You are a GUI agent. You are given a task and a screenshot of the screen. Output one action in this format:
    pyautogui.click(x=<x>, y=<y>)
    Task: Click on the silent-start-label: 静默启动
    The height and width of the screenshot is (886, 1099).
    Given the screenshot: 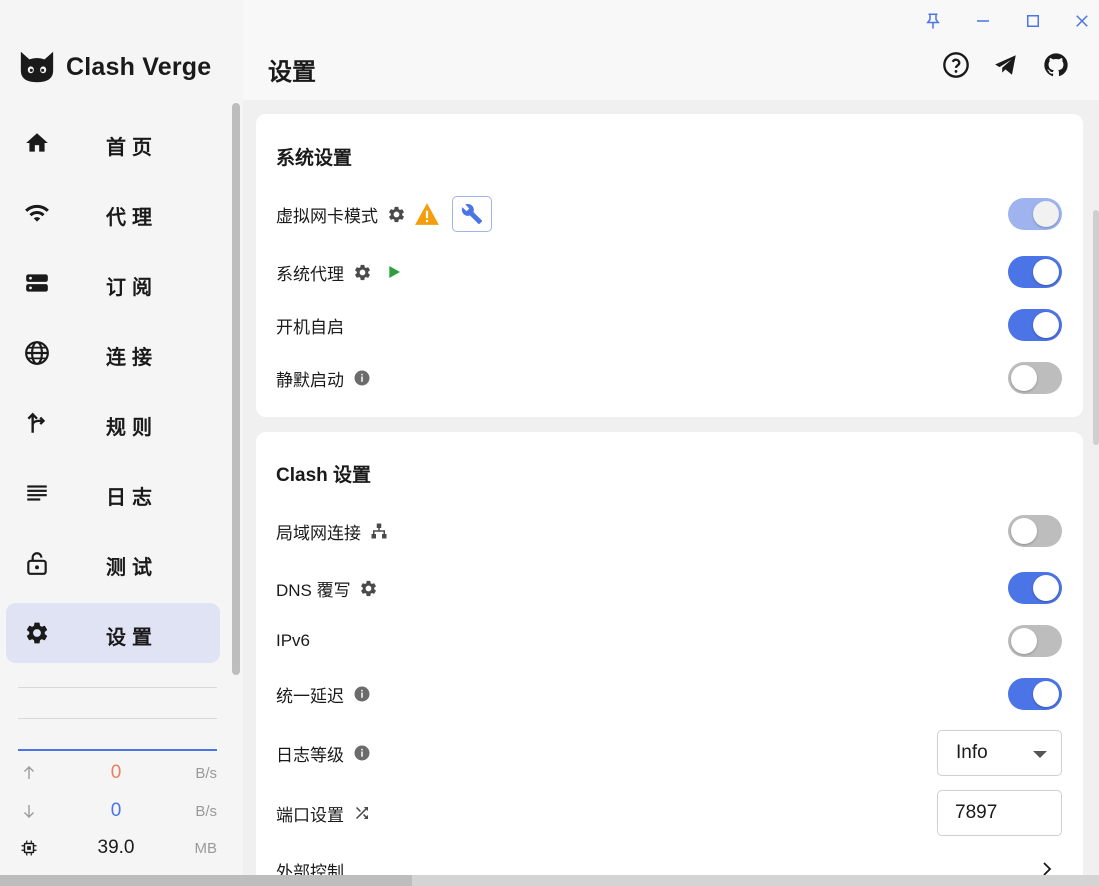 What is the action you would take?
    pyautogui.click(x=310, y=380)
    